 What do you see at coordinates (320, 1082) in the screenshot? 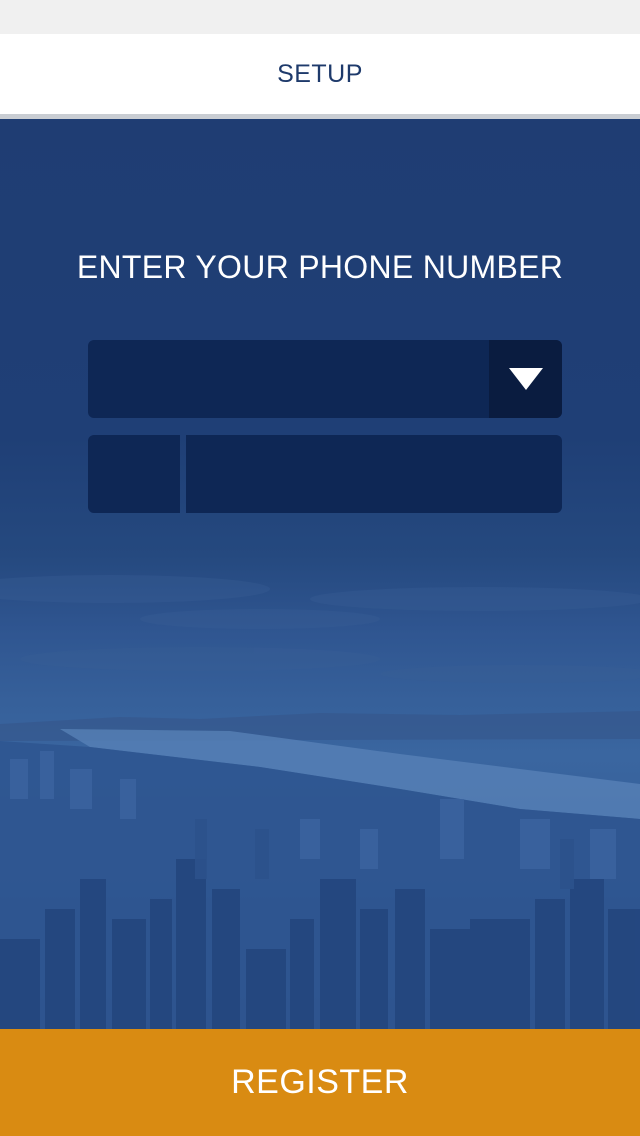
I see `register-button: REGISTER` at bounding box center [320, 1082].